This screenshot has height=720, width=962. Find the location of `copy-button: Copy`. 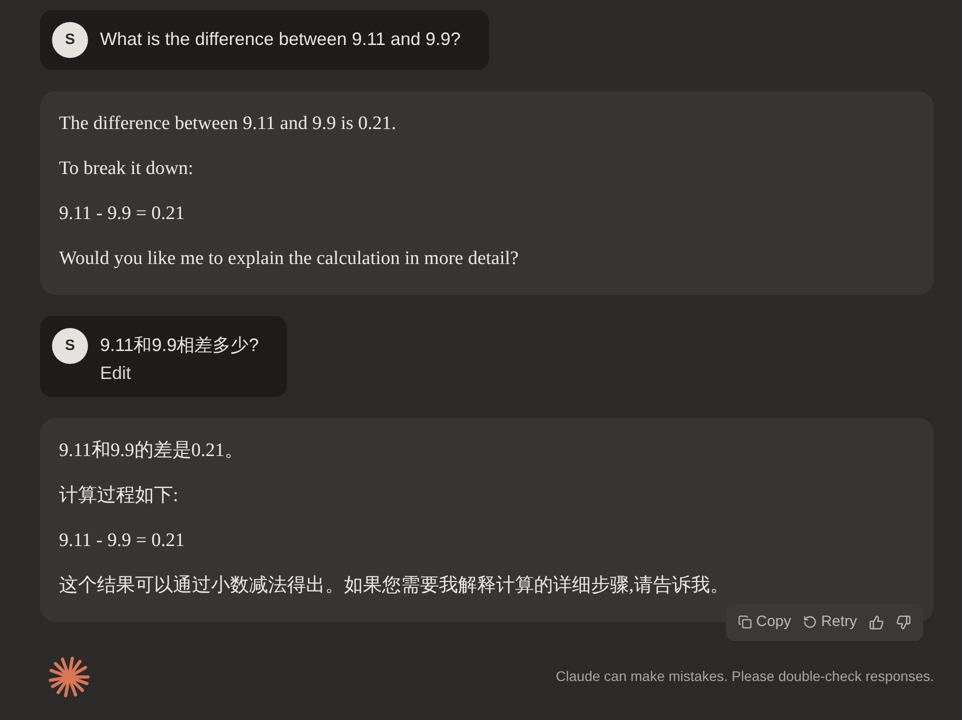

copy-button: Copy is located at coordinates (765, 622).